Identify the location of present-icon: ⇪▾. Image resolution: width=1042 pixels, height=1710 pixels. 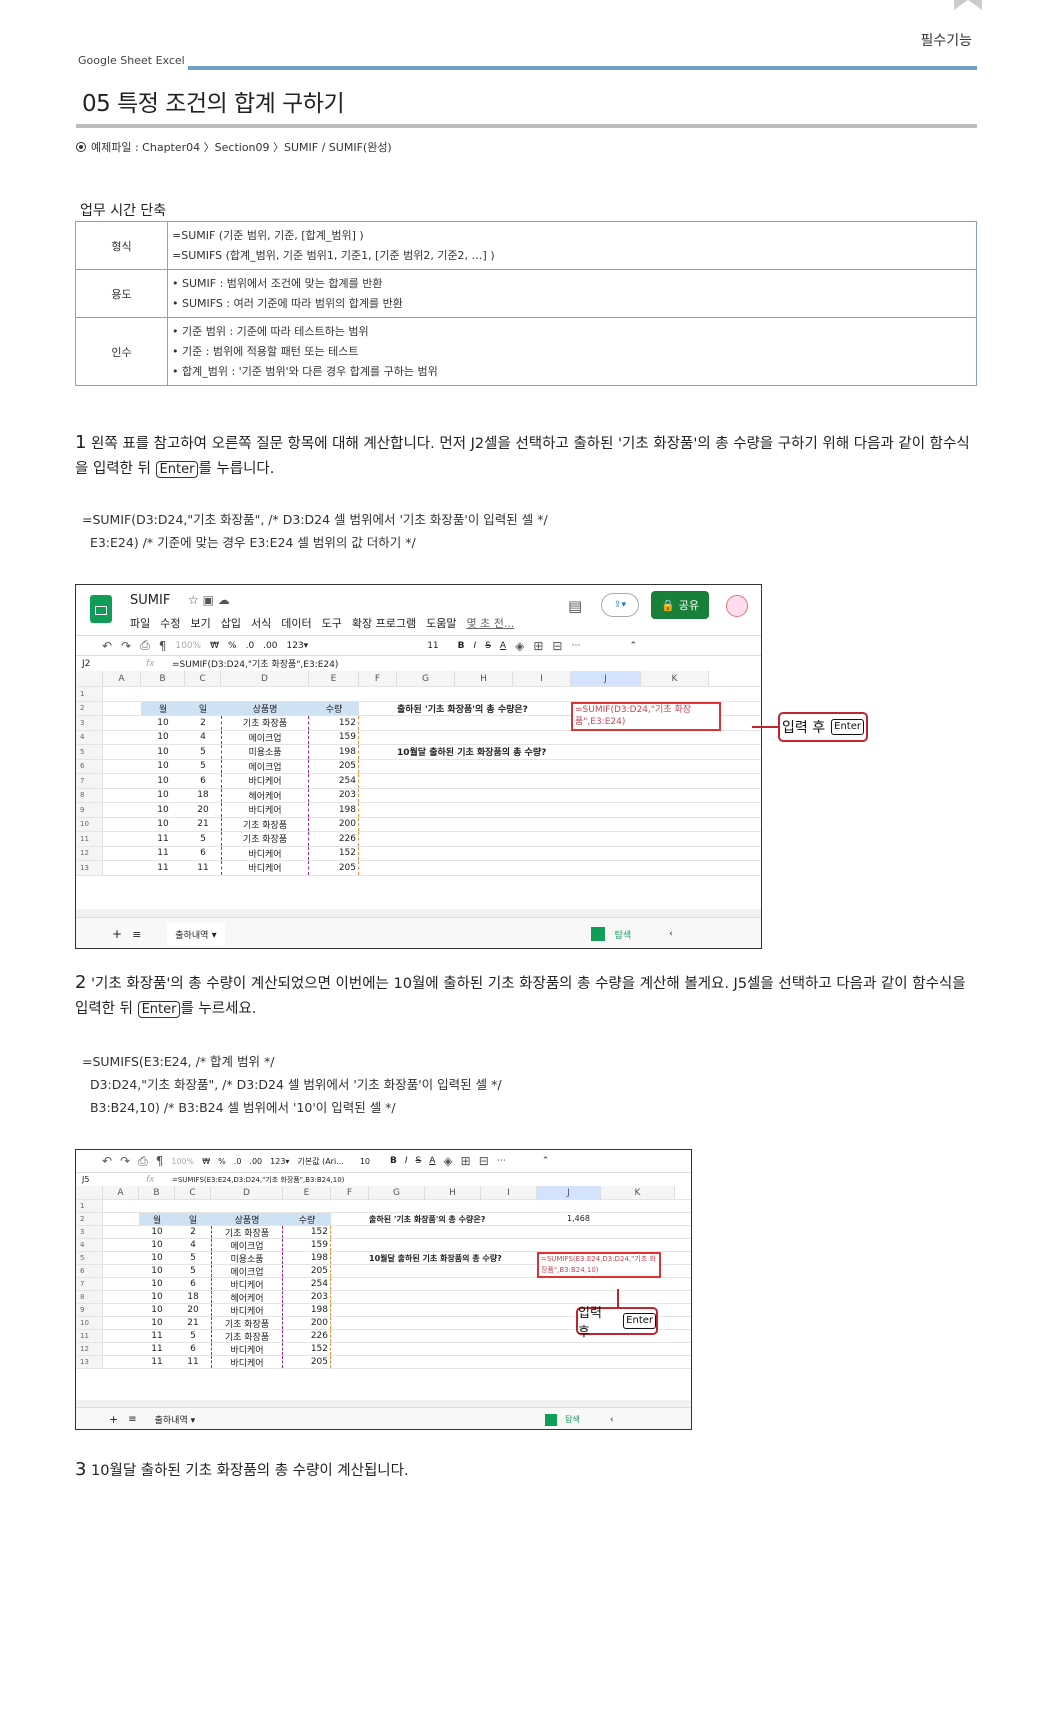
(620, 605).